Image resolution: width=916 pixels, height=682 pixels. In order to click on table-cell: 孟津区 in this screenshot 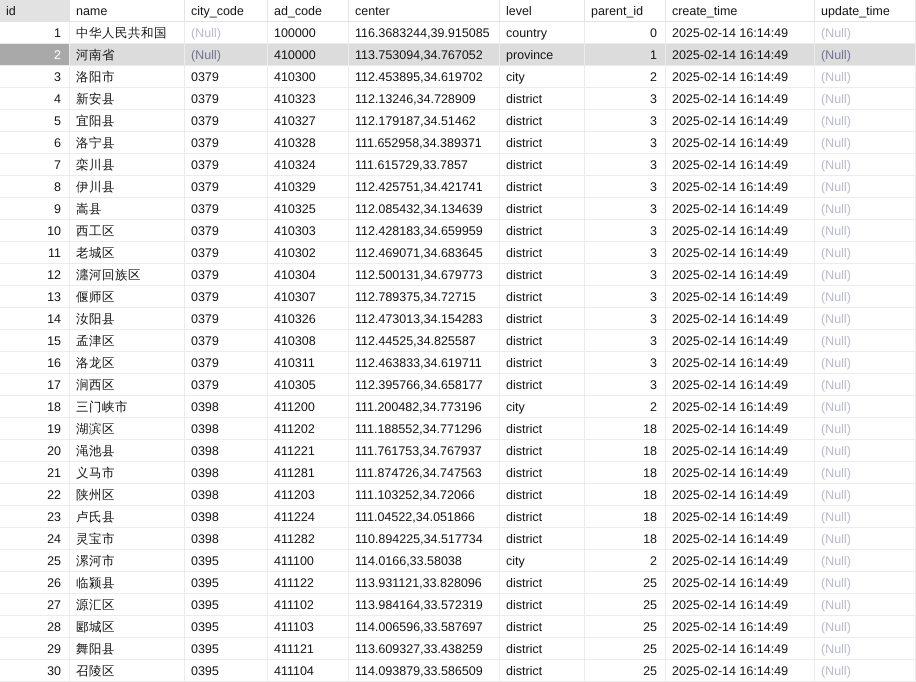, I will do `click(127, 341)`.